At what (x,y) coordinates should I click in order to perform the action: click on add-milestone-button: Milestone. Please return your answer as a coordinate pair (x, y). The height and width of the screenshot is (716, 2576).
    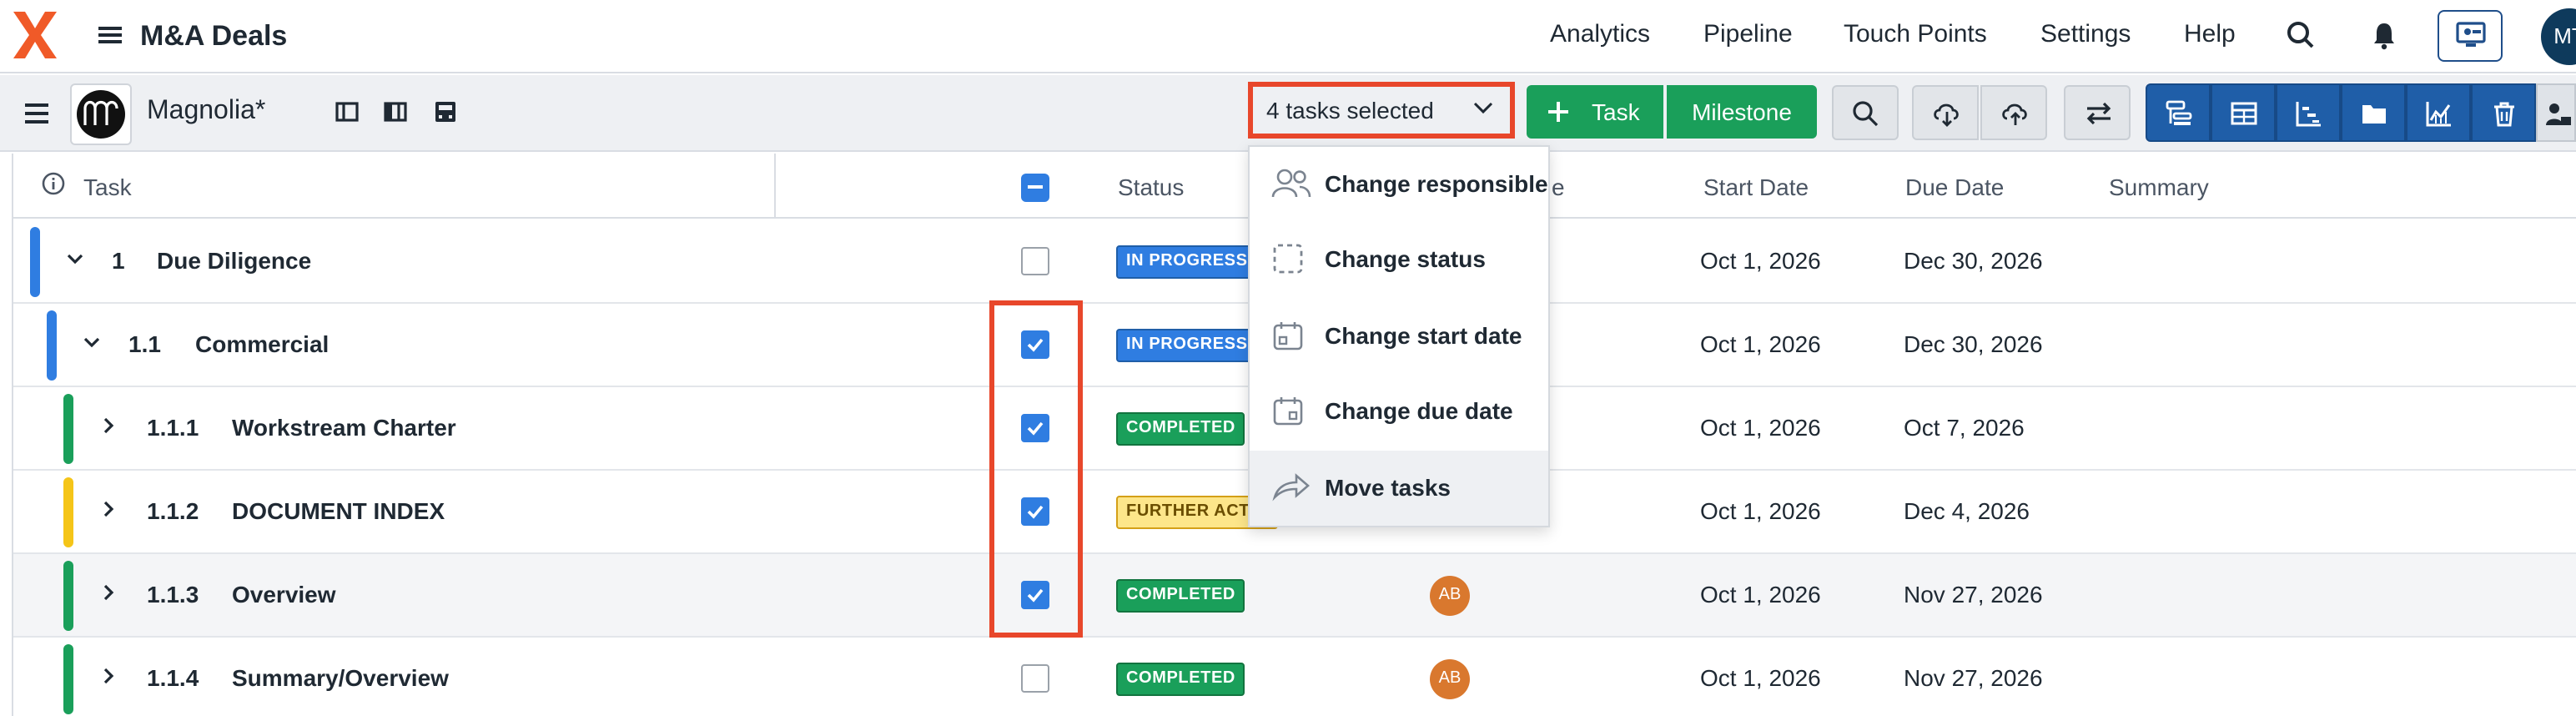
    Looking at the image, I should click on (1742, 112).